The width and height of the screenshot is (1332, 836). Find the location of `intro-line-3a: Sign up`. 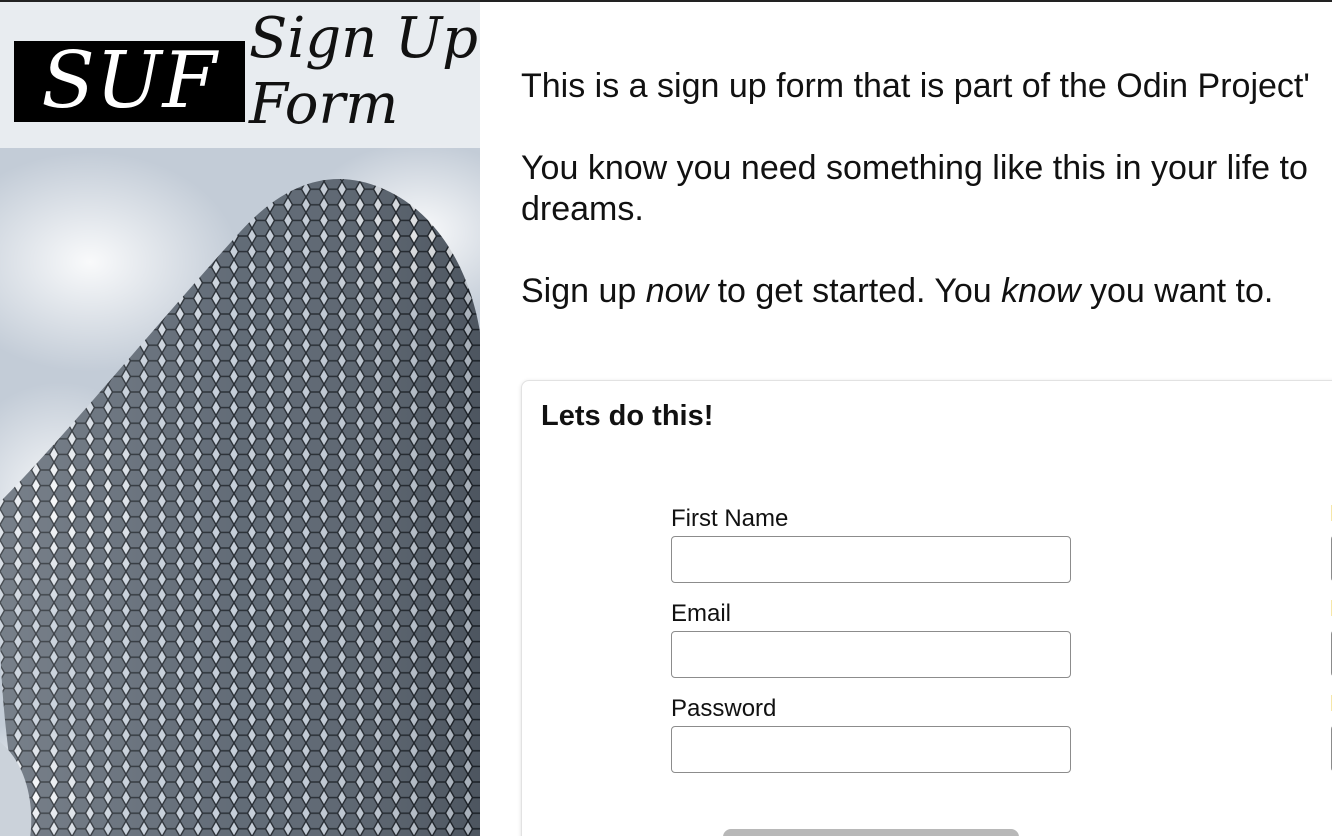

intro-line-3a: Sign up is located at coordinates (583, 291).